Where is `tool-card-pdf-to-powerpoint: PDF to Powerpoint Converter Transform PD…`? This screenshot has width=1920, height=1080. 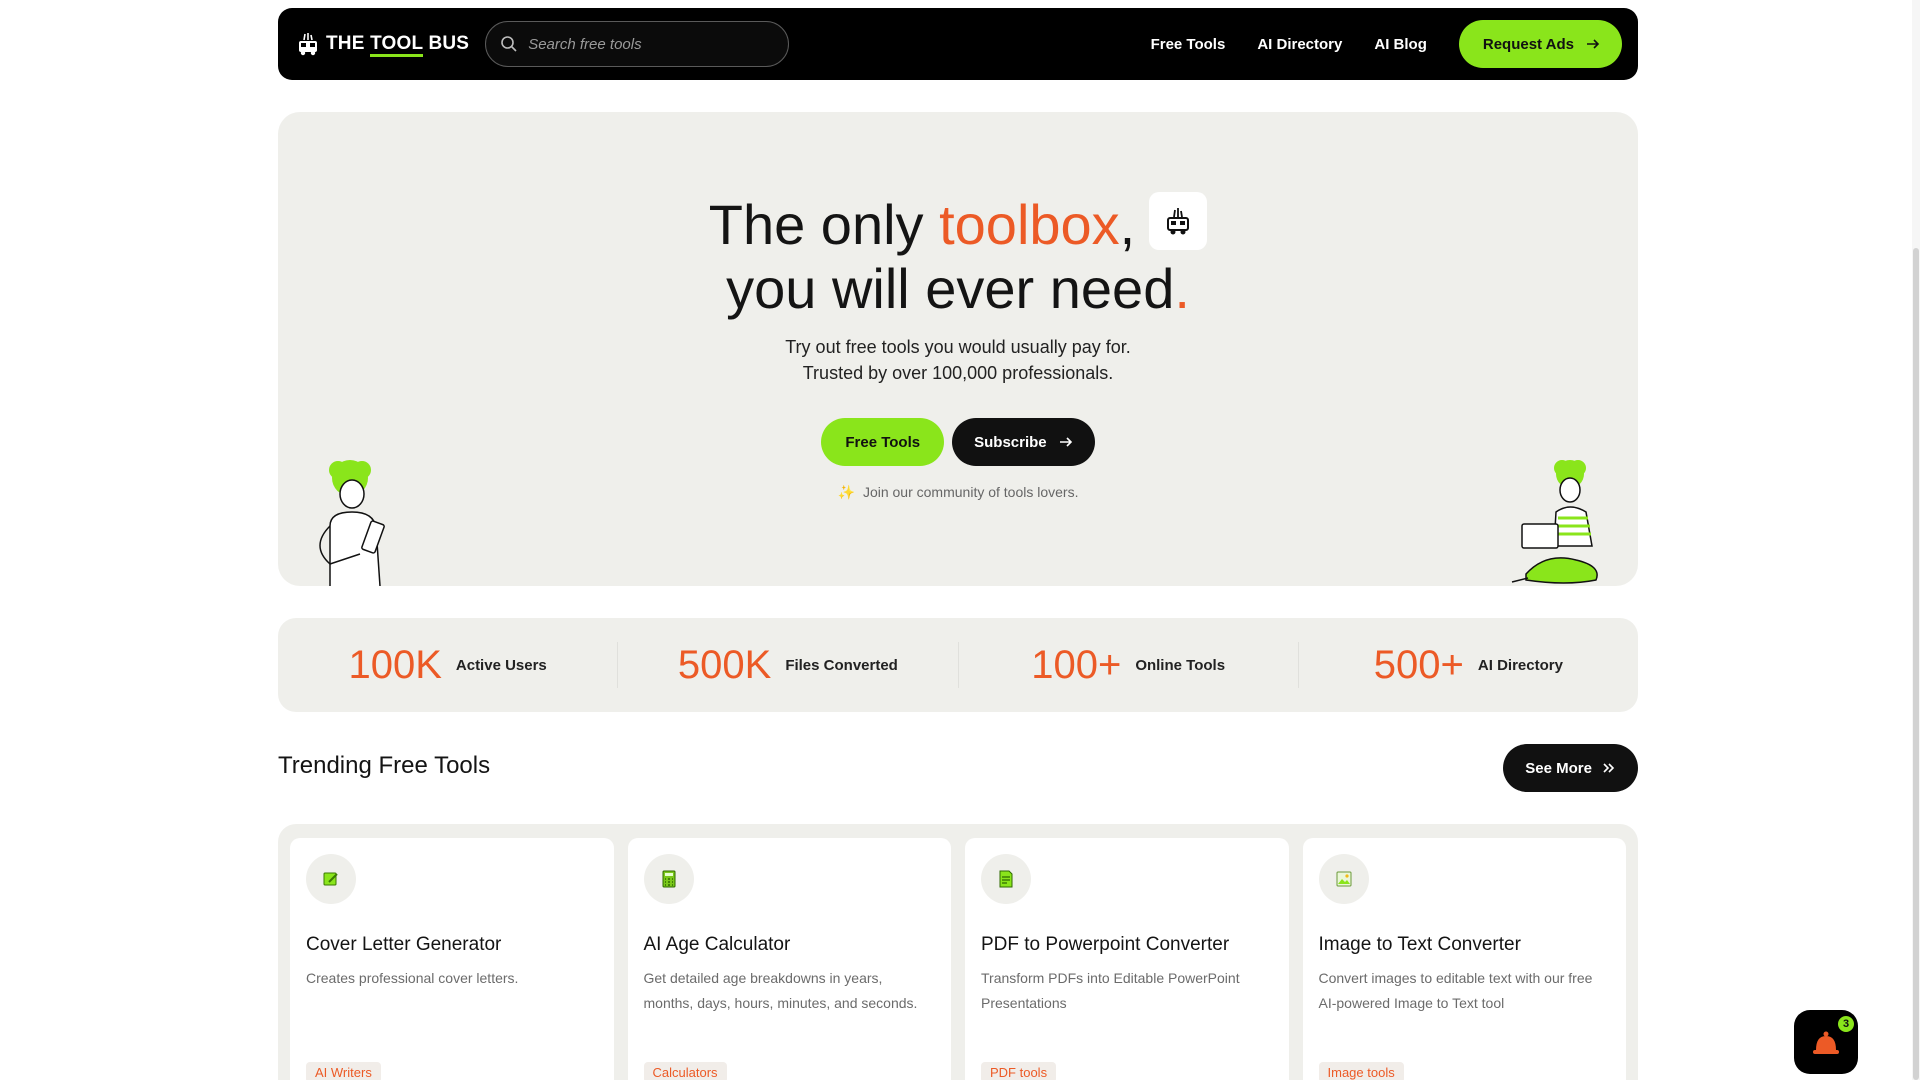 tool-card-pdf-to-powerpoint: PDF to Powerpoint Converter Transform PD… is located at coordinates (1127, 959).